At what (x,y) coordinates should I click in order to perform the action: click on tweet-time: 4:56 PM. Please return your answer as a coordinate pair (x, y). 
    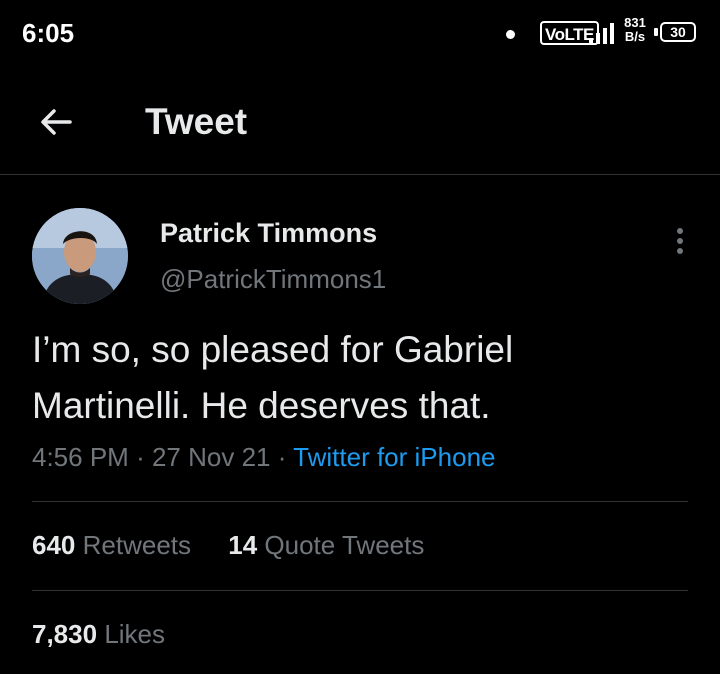
    Looking at the image, I should click on (80, 457).